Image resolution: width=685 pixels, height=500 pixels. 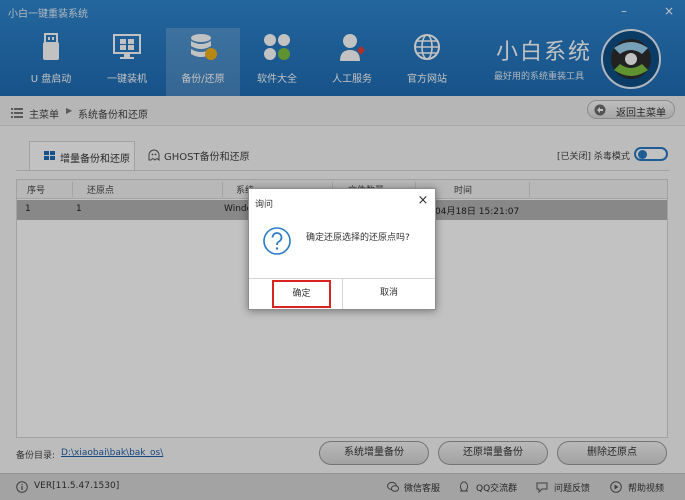 What do you see at coordinates (342, 249) in the screenshot?
I see `confirm-dialog: 询问 × 确定还原选择的还原点吗? 确定 取消` at bounding box center [342, 249].